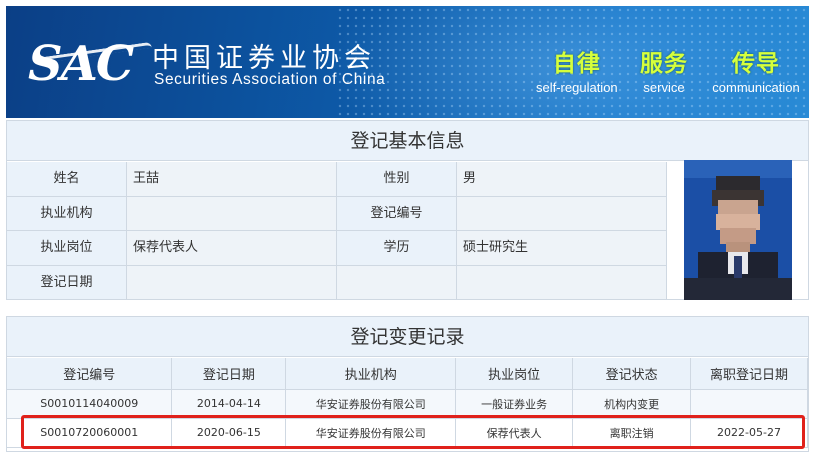 This screenshot has height=460, width=822. Describe the element at coordinates (232, 179) in the screenshot. I see `name-value: 王喆` at that location.